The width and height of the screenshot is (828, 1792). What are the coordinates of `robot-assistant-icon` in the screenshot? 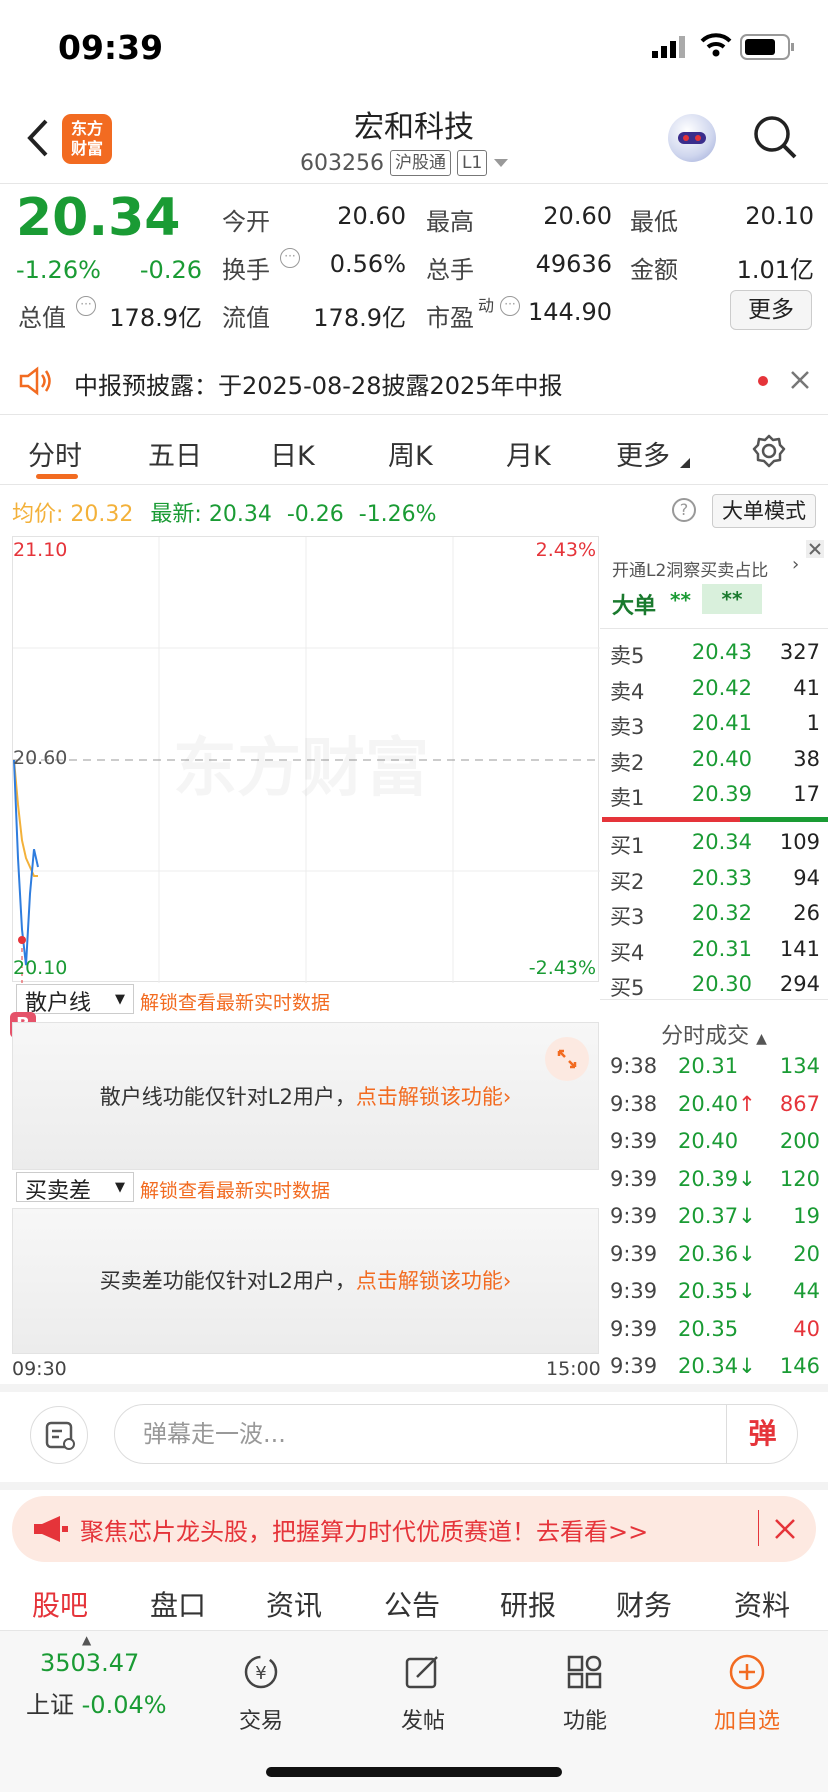 It's located at (692, 138).